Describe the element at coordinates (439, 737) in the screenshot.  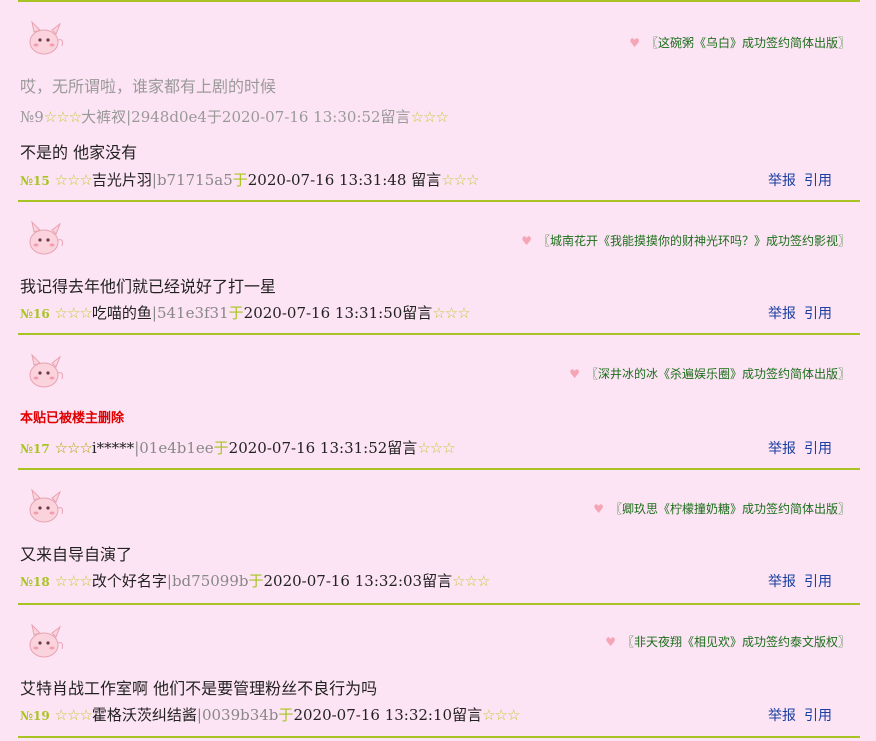
I see `divider` at that location.